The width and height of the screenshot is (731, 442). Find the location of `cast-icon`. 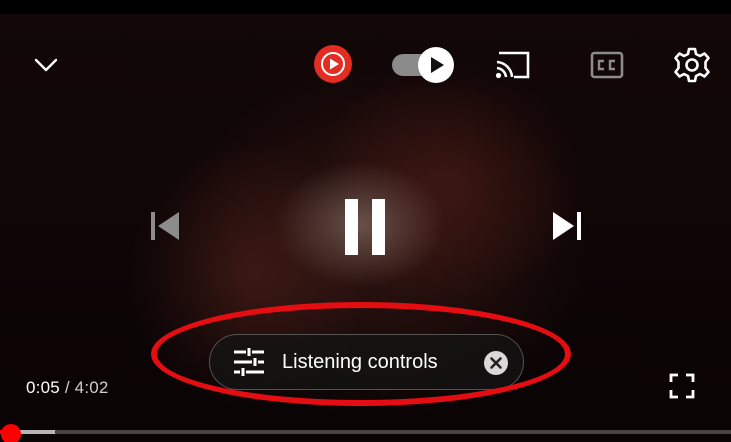

cast-icon is located at coordinates (513, 65).